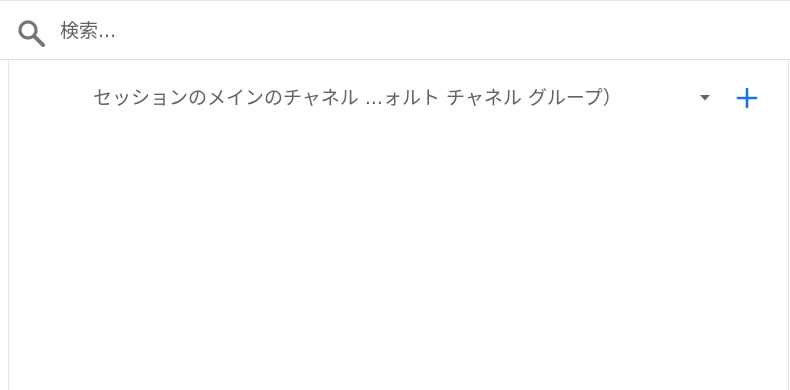  I want to click on add-dimension-button, so click(747, 98).